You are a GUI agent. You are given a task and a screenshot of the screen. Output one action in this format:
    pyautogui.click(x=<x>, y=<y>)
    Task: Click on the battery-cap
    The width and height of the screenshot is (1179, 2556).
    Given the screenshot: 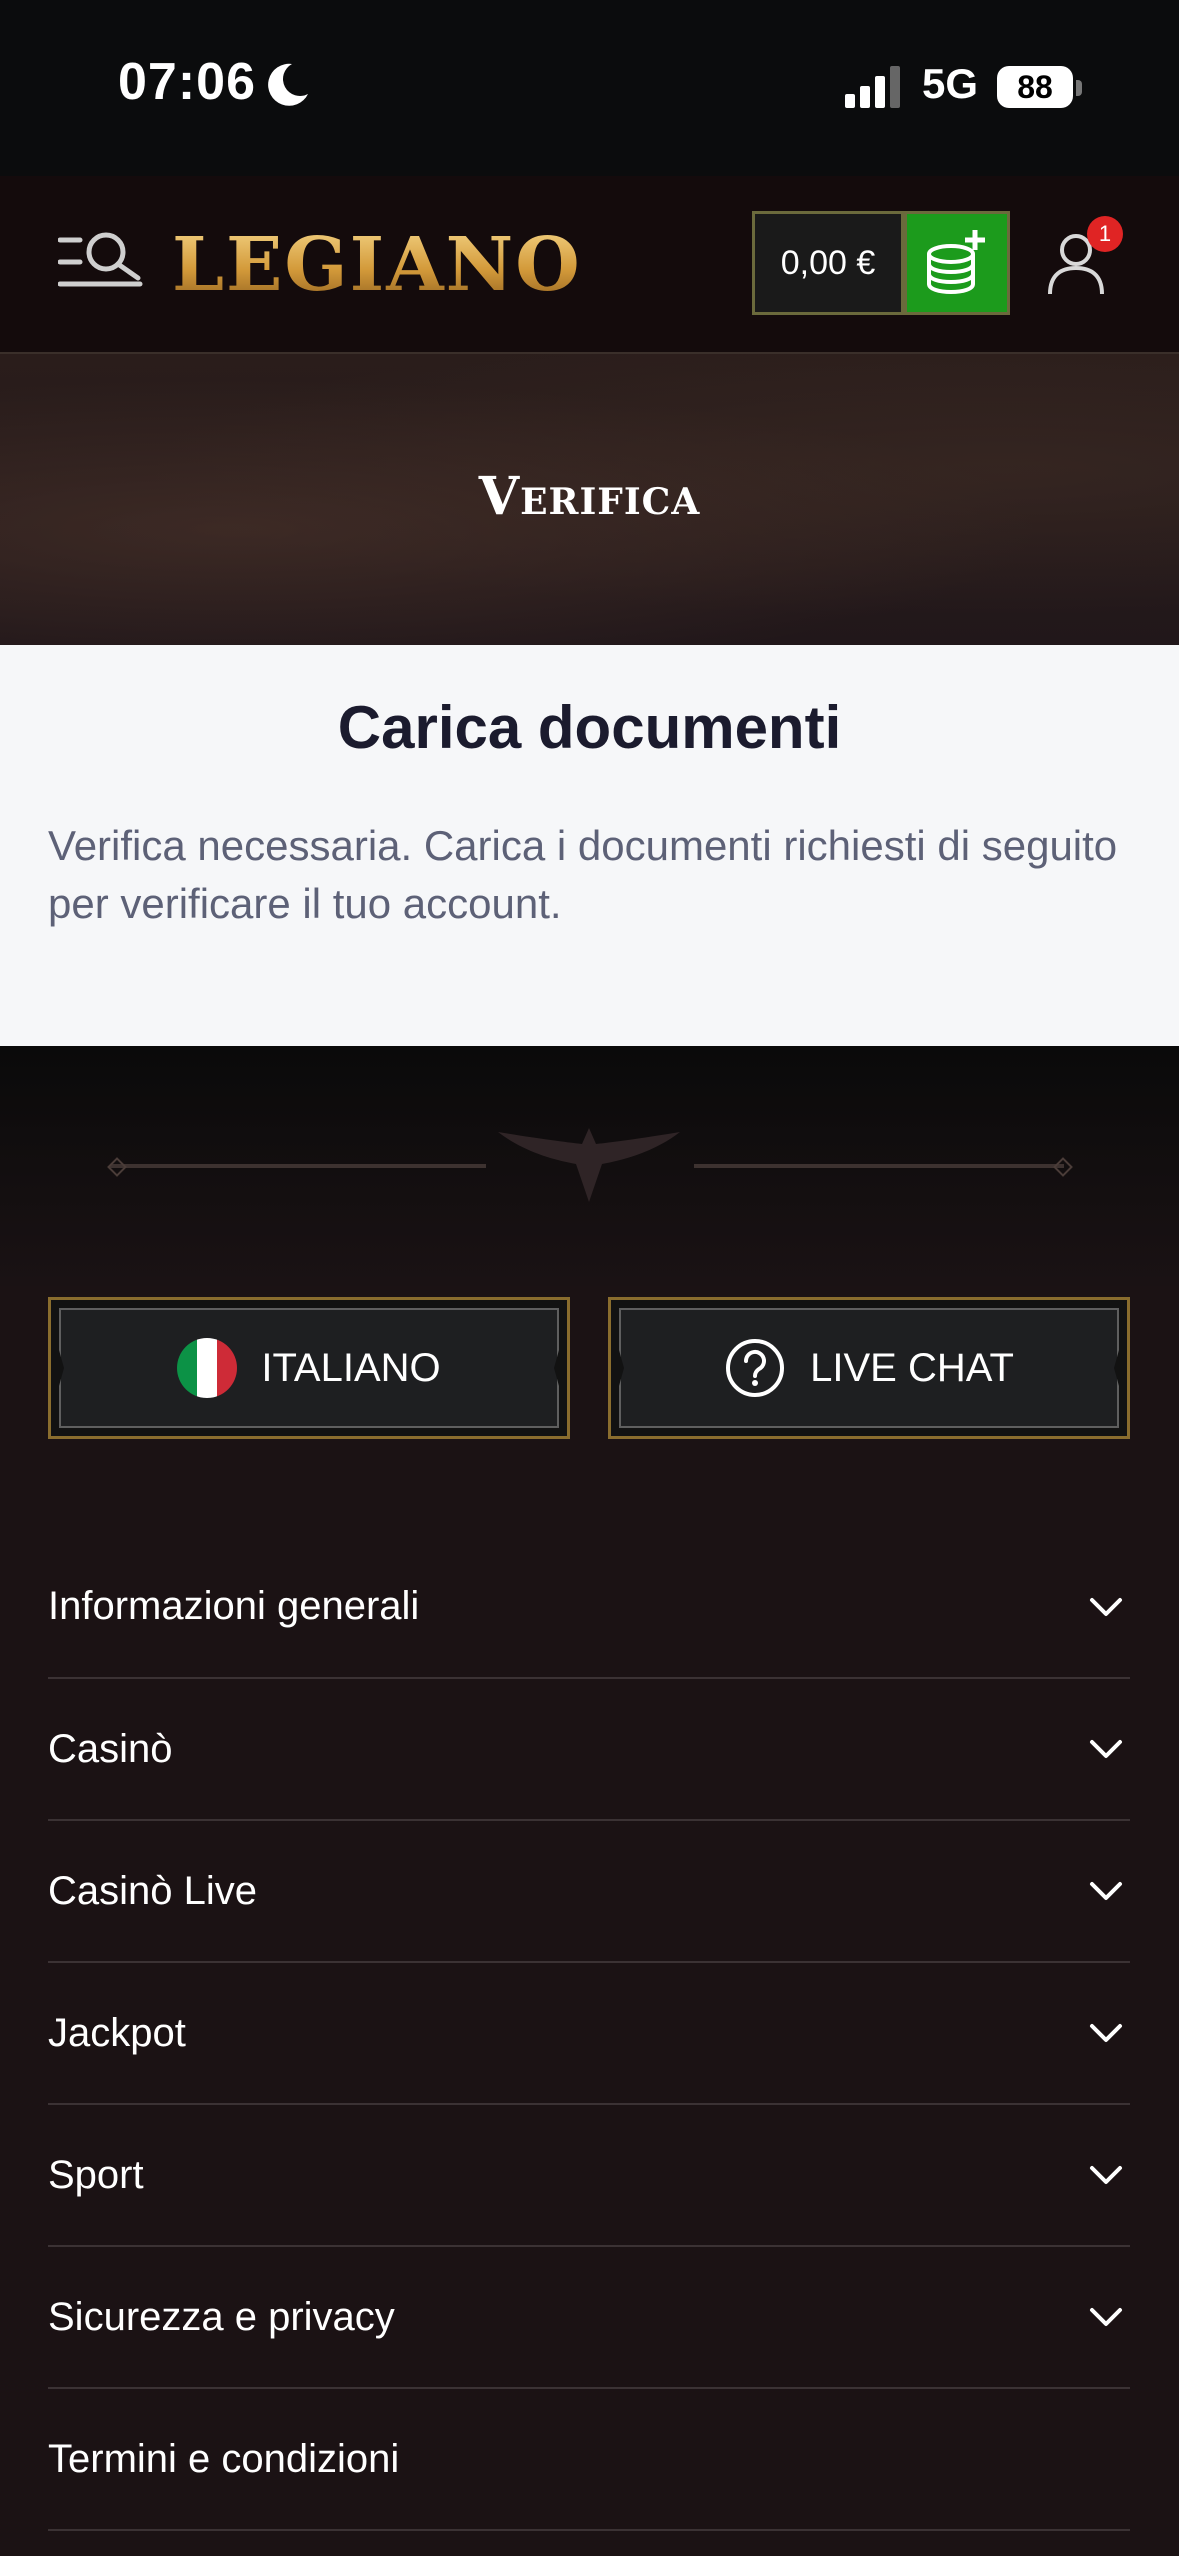 What is the action you would take?
    pyautogui.click(x=1079, y=88)
    